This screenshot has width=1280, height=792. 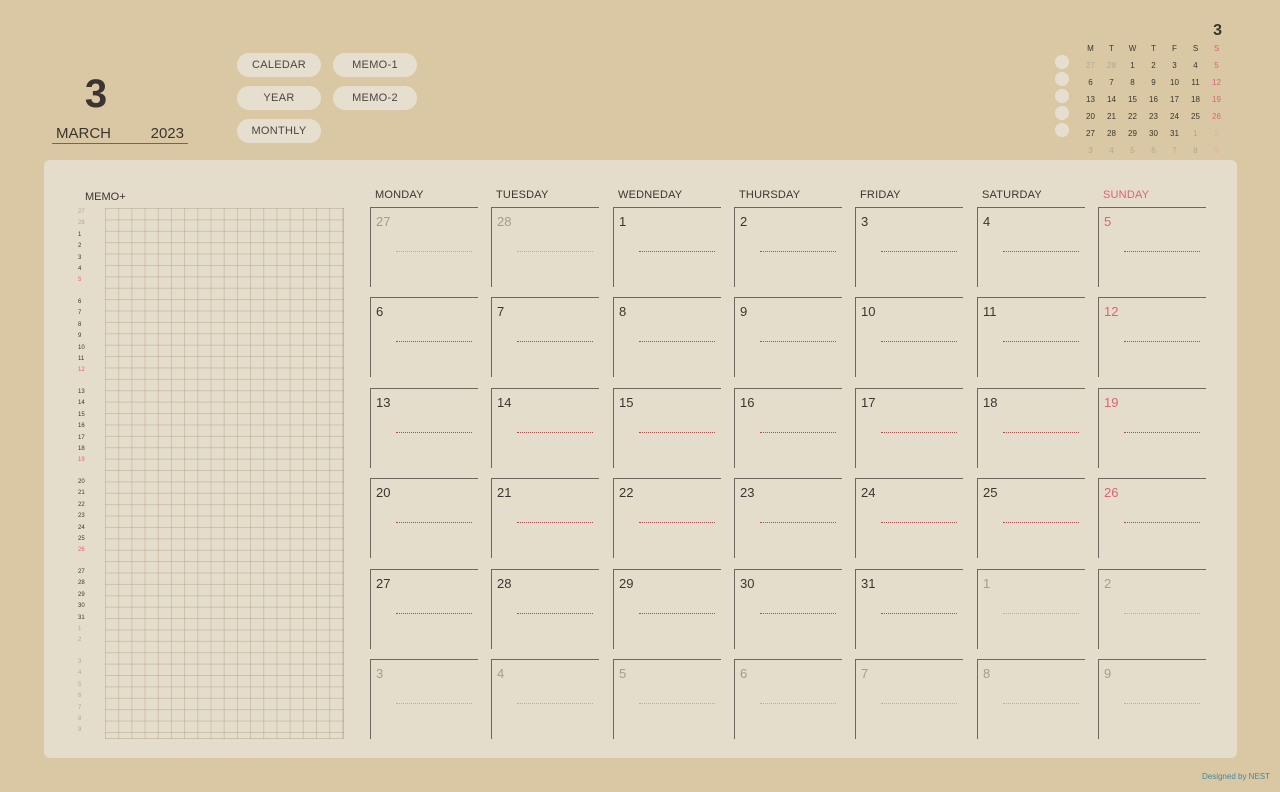 I want to click on mini-day: 30, so click(x=1153, y=133).